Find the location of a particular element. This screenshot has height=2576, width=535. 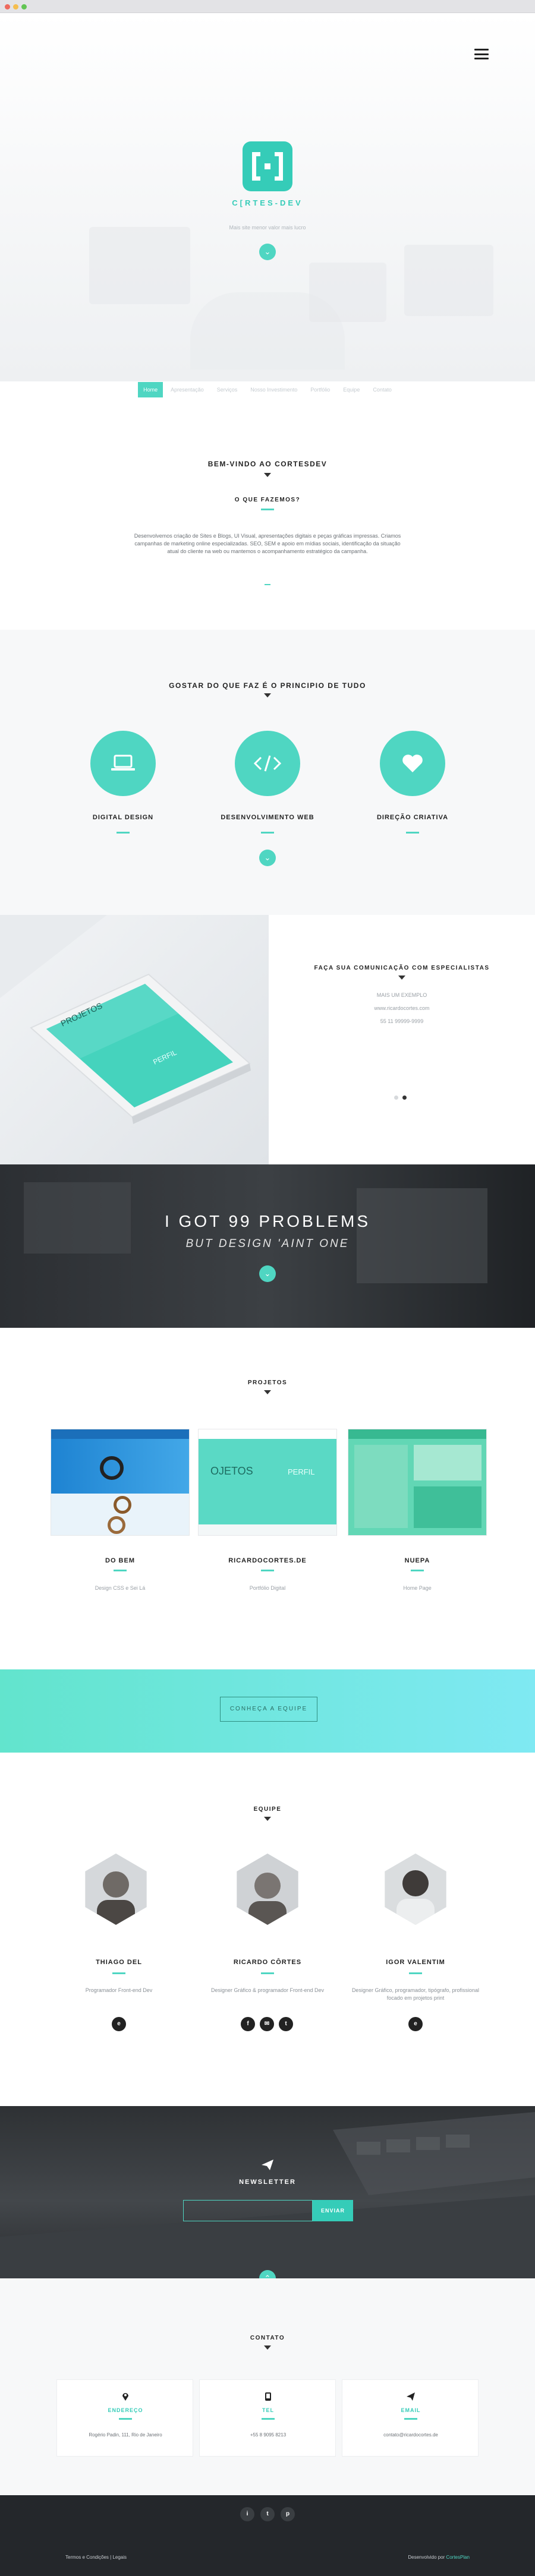

team-cta-section: CONHEÇA A EQUIPE is located at coordinates (267, 1711).